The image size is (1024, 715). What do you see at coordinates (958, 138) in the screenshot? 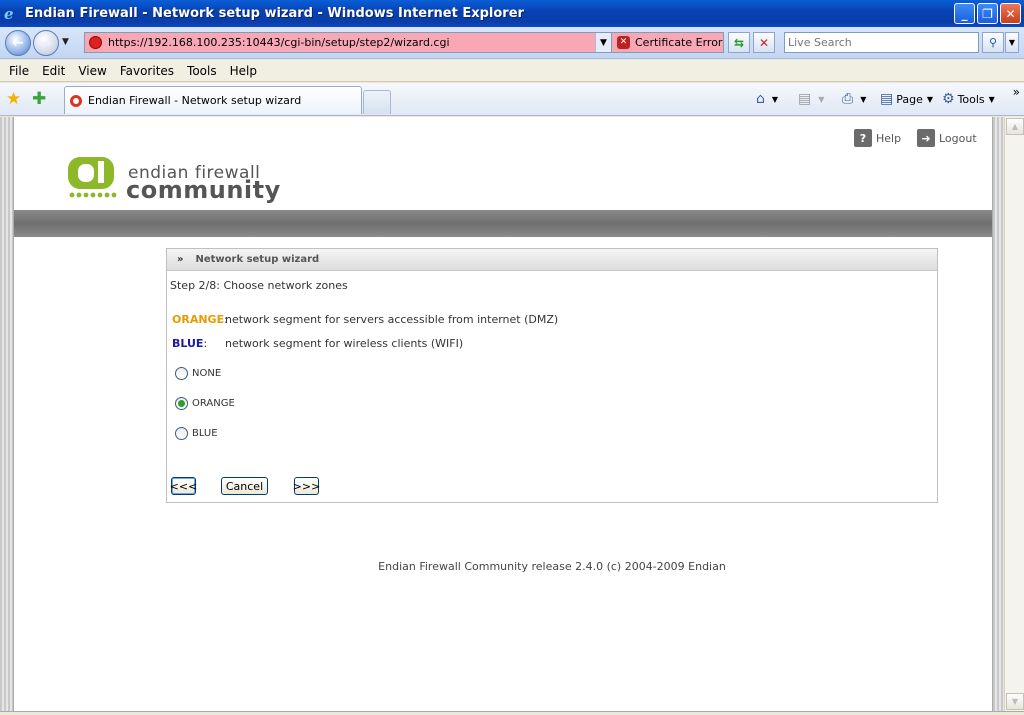
I see `logout-label: Logout` at bounding box center [958, 138].